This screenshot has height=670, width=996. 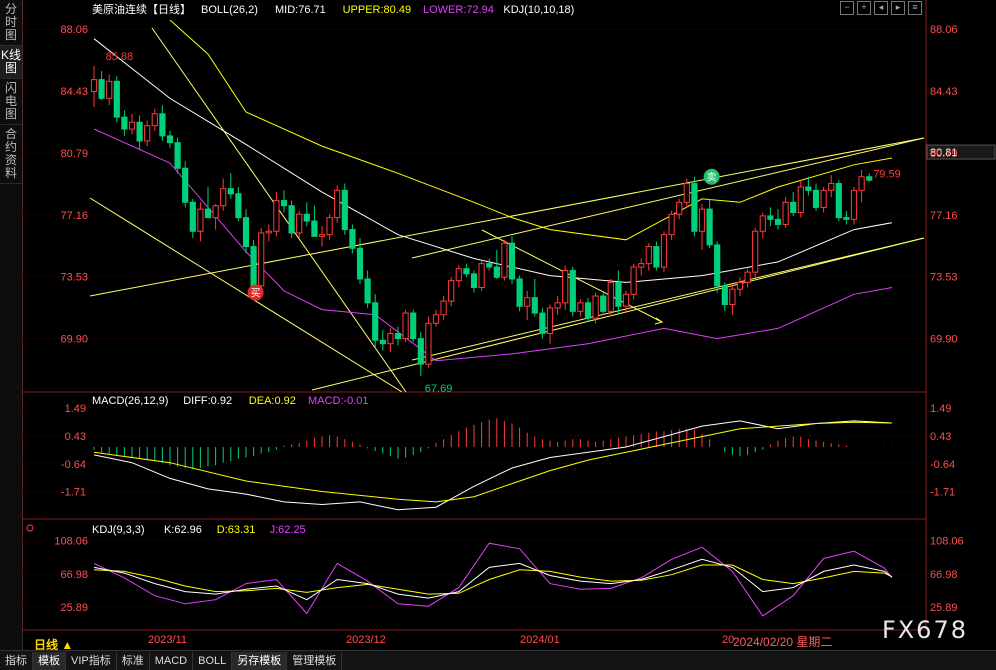 I want to click on instrument-title: 美原油连续【日线】, so click(x=141, y=9).